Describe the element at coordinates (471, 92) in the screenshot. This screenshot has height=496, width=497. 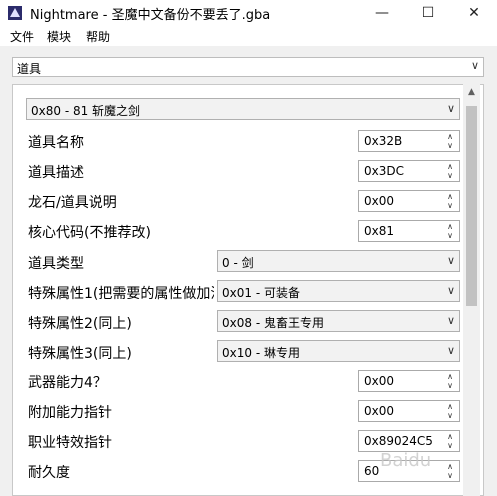
I see `scroll-up-icon: ▲` at that location.